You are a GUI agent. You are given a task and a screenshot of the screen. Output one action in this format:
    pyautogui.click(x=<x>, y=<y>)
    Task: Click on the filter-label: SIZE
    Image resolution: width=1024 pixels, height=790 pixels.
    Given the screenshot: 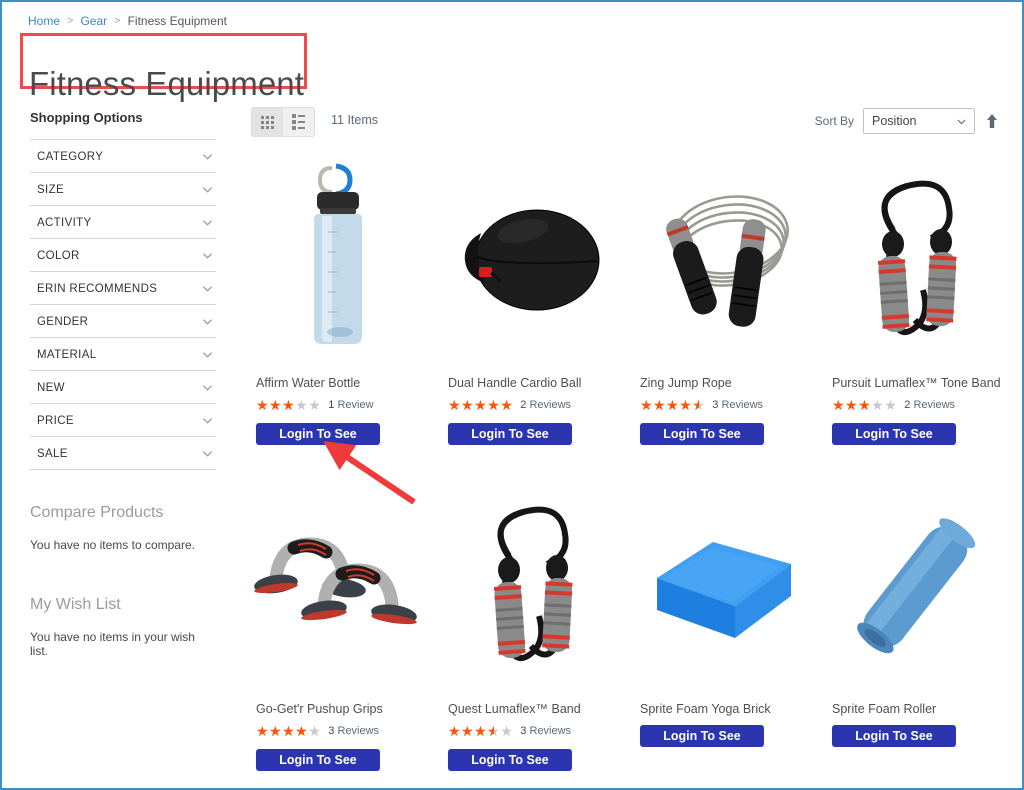 What is the action you would take?
    pyautogui.click(x=50, y=189)
    